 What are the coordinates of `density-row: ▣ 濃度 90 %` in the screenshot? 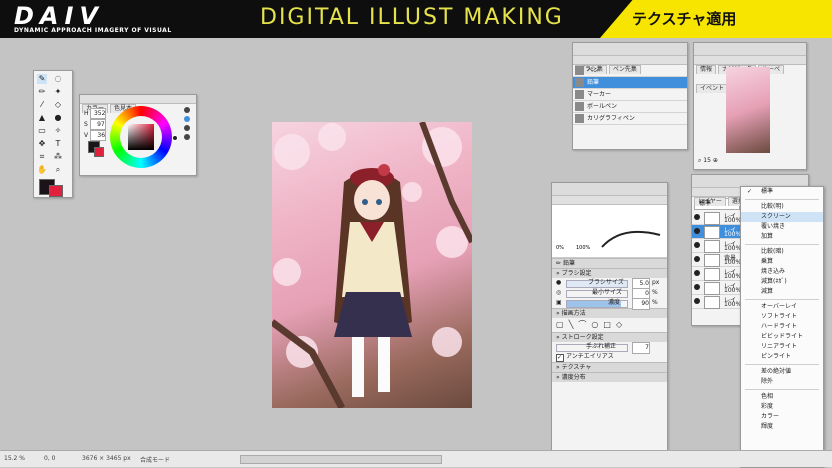 It's located at (609, 304).